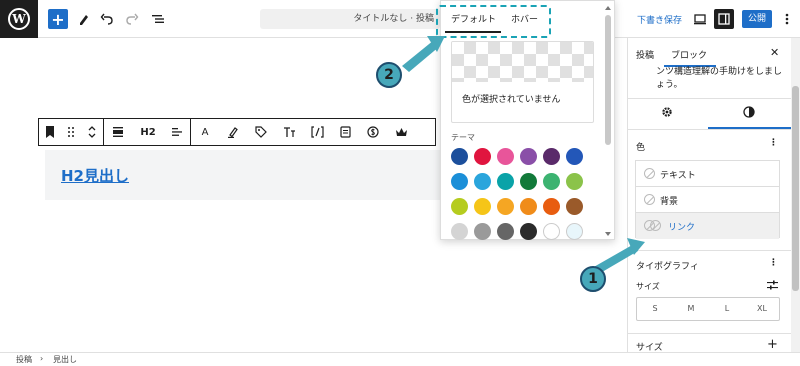  I want to click on breadcrumb-root: 投稿, so click(24, 359).